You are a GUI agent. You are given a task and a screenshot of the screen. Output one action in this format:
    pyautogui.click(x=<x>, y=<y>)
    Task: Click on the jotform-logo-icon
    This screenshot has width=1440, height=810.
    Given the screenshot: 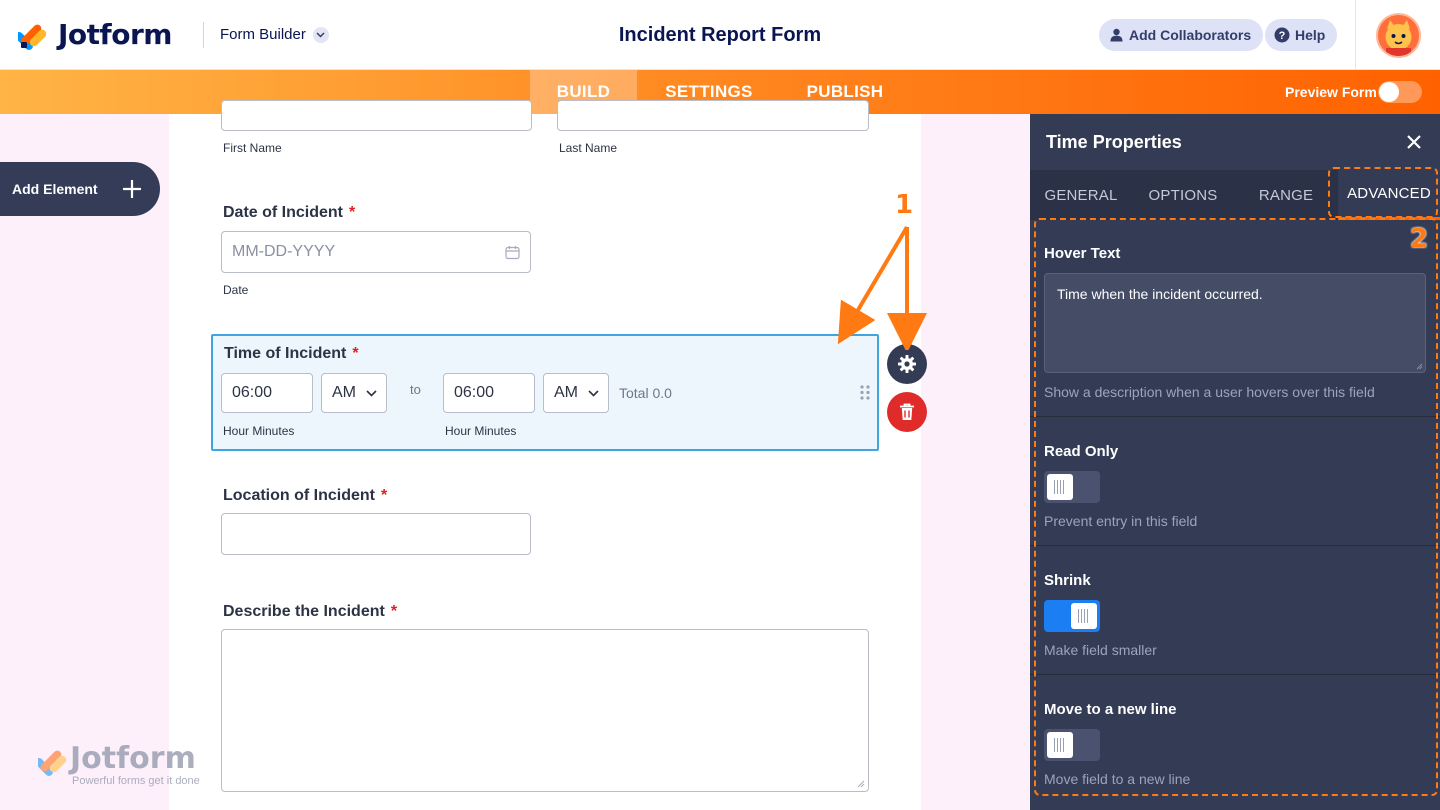 What is the action you would take?
    pyautogui.click(x=32, y=37)
    